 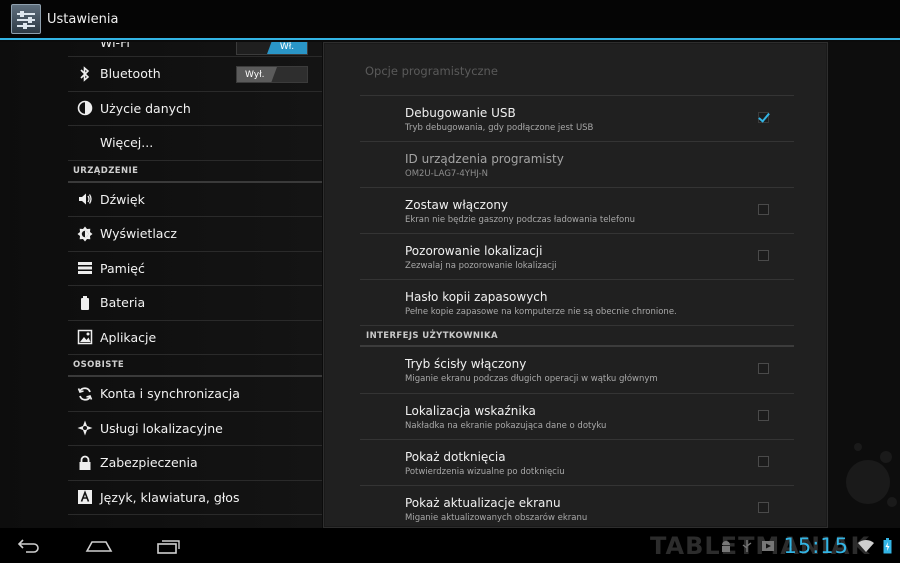 I want to click on sidebar-item-display: Wyświetlacz, so click(x=195, y=234).